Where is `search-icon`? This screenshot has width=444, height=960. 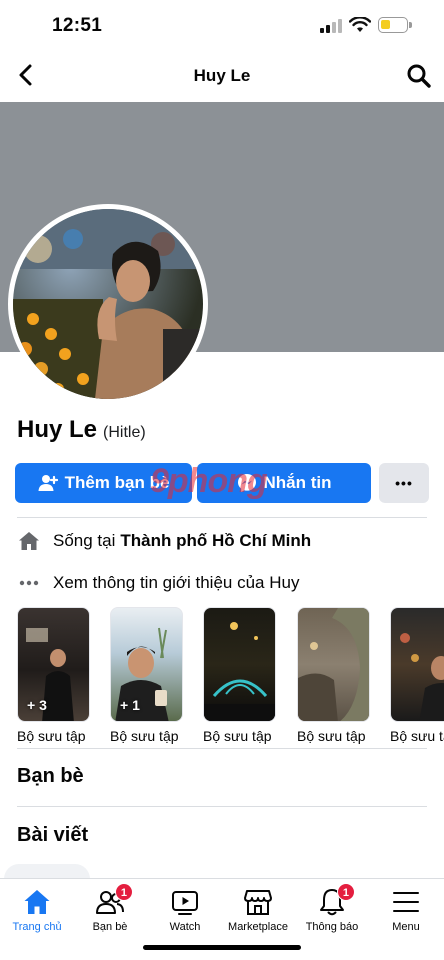
search-icon is located at coordinates (419, 76).